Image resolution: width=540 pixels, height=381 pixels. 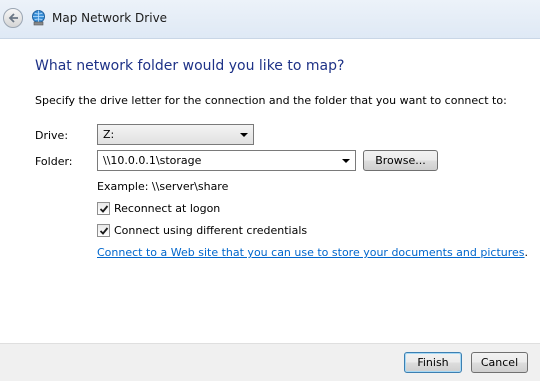 What do you see at coordinates (167, 208) in the screenshot?
I see `reconnect-label: Reconnect at logon` at bounding box center [167, 208].